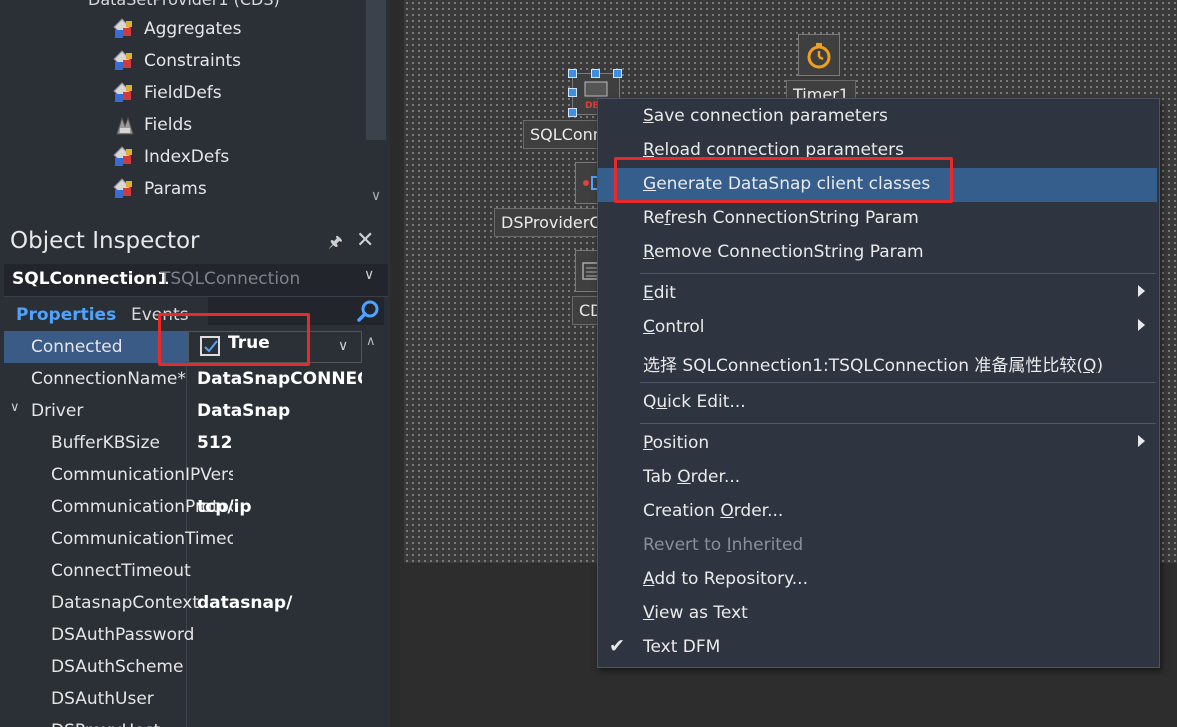 The image size is (1177, 727). I want to click on panel-title: Object Inspector, so click(105, 241).